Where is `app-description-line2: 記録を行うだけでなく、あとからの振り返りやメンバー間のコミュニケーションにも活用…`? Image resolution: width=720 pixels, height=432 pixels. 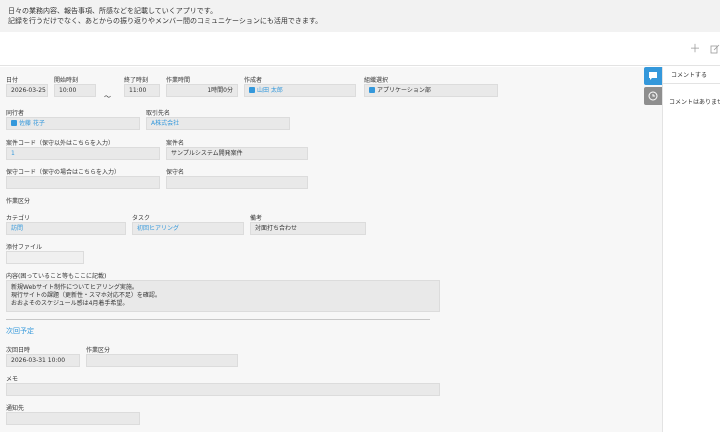 app-description-line2: 記録を行うだけでなく、あとからの振り返りやメンバー間のコミュニケーションにも活用… is located at coordinates (165, 21).